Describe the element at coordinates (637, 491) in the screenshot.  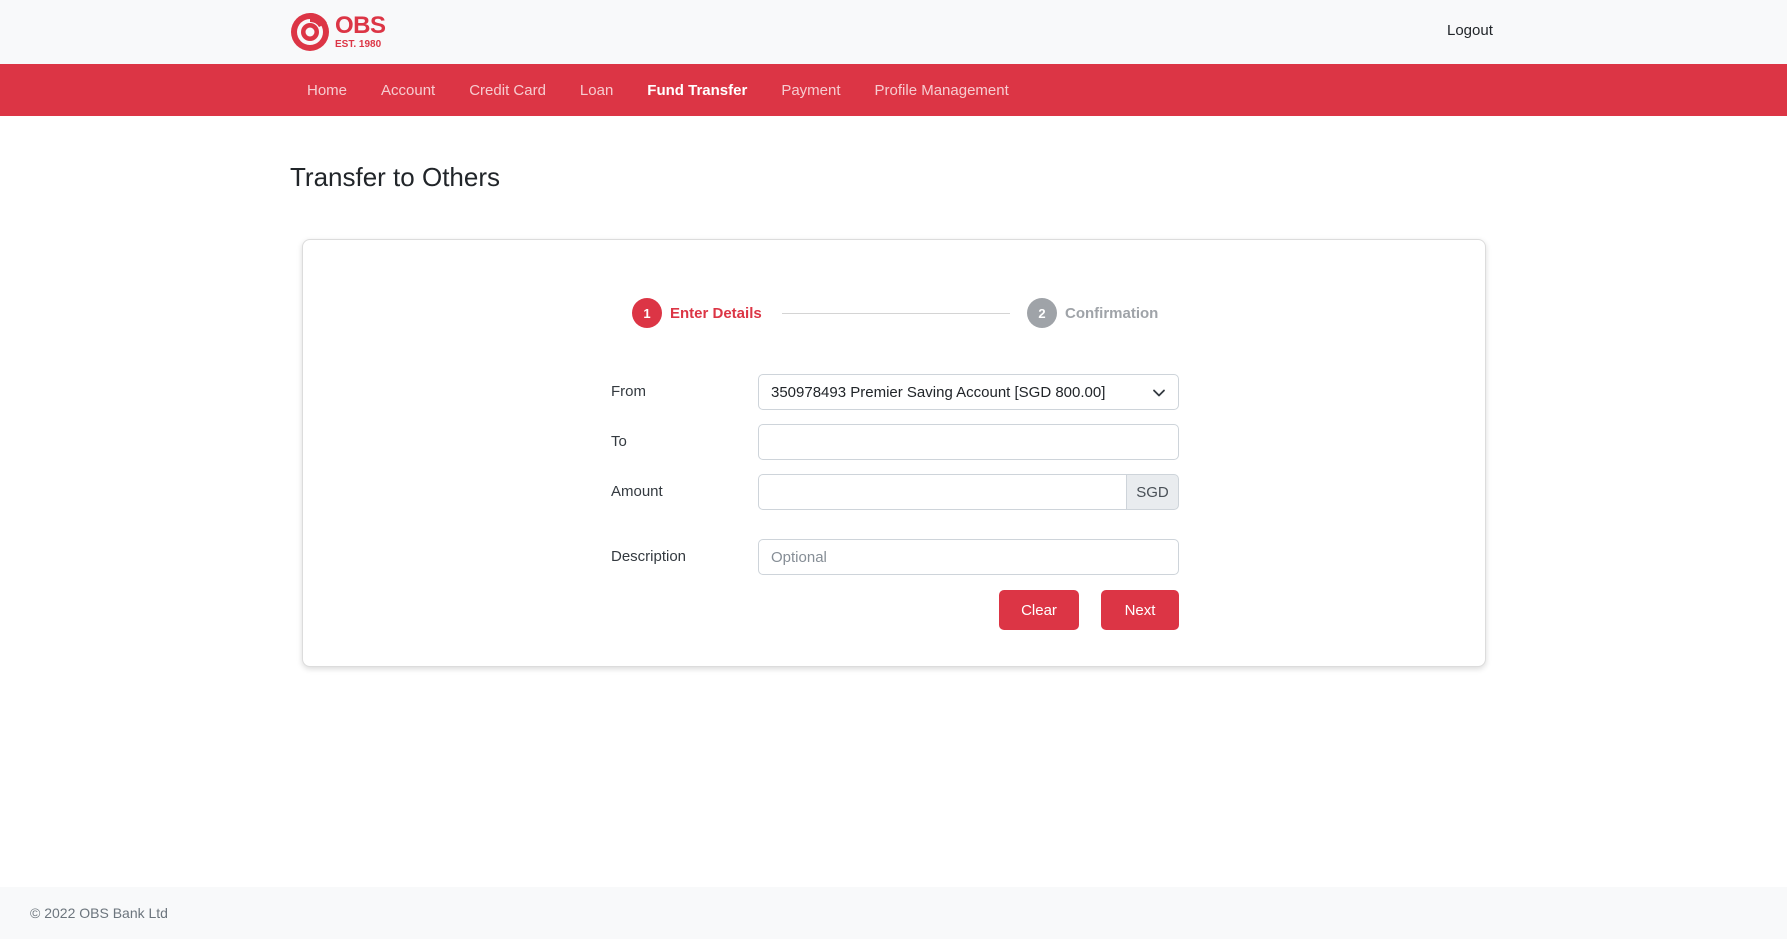
I see `amount-label: Amount` at that location.